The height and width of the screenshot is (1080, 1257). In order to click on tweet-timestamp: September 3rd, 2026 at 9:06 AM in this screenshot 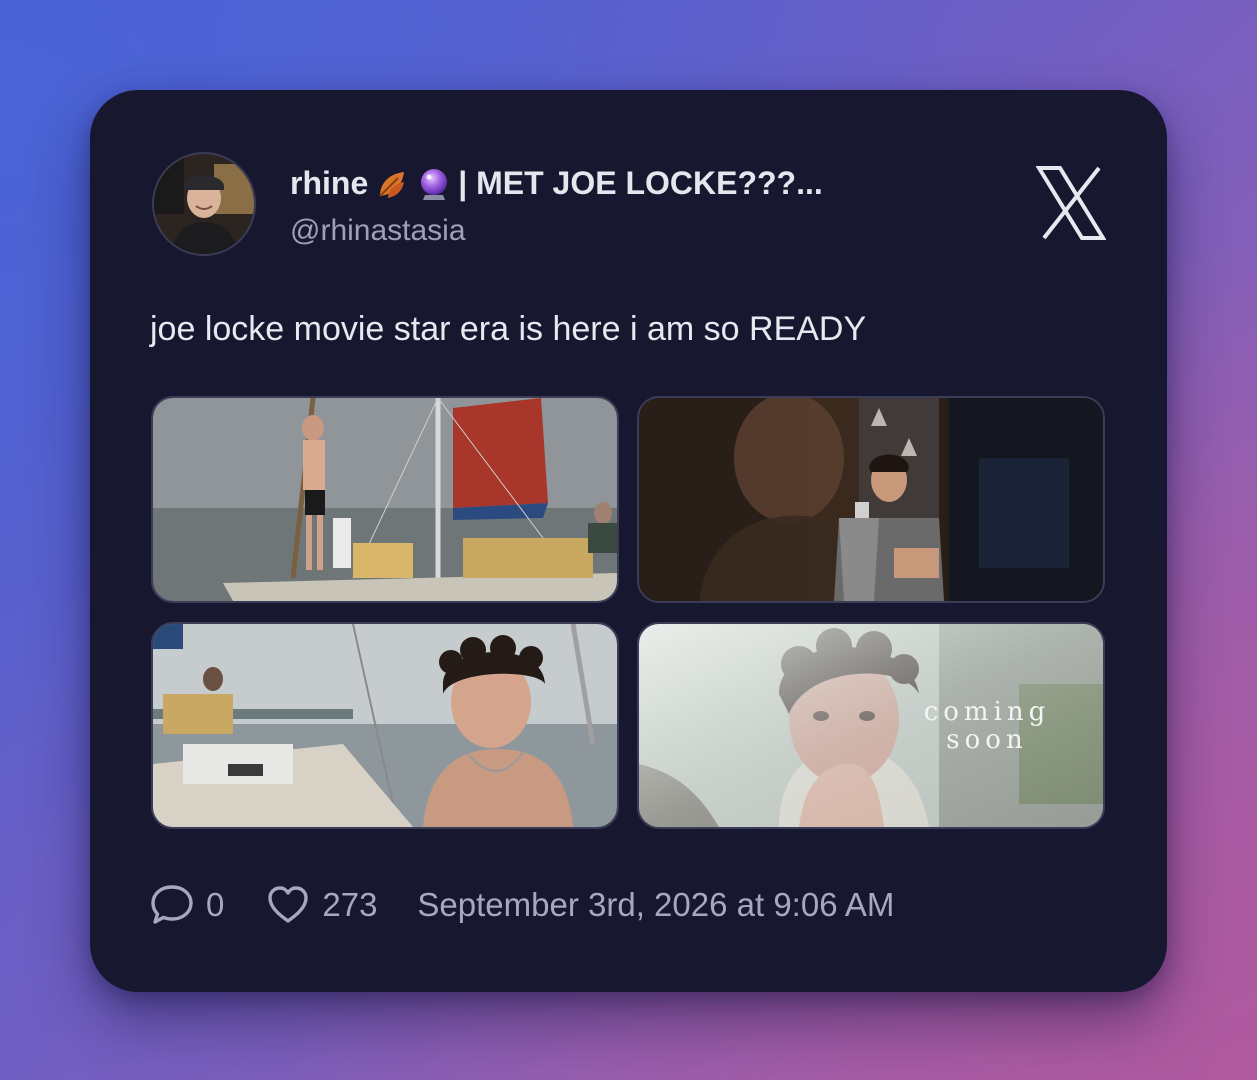, I will do `click(655, 905)`.